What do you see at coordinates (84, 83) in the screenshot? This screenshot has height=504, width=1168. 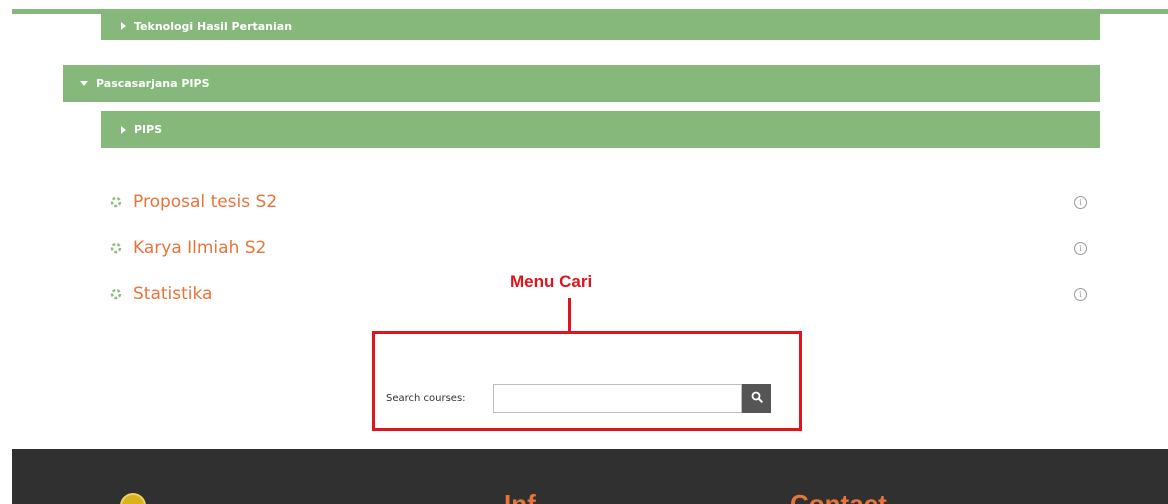 I see `caret-down-icon` at bounding box center [84, 83].